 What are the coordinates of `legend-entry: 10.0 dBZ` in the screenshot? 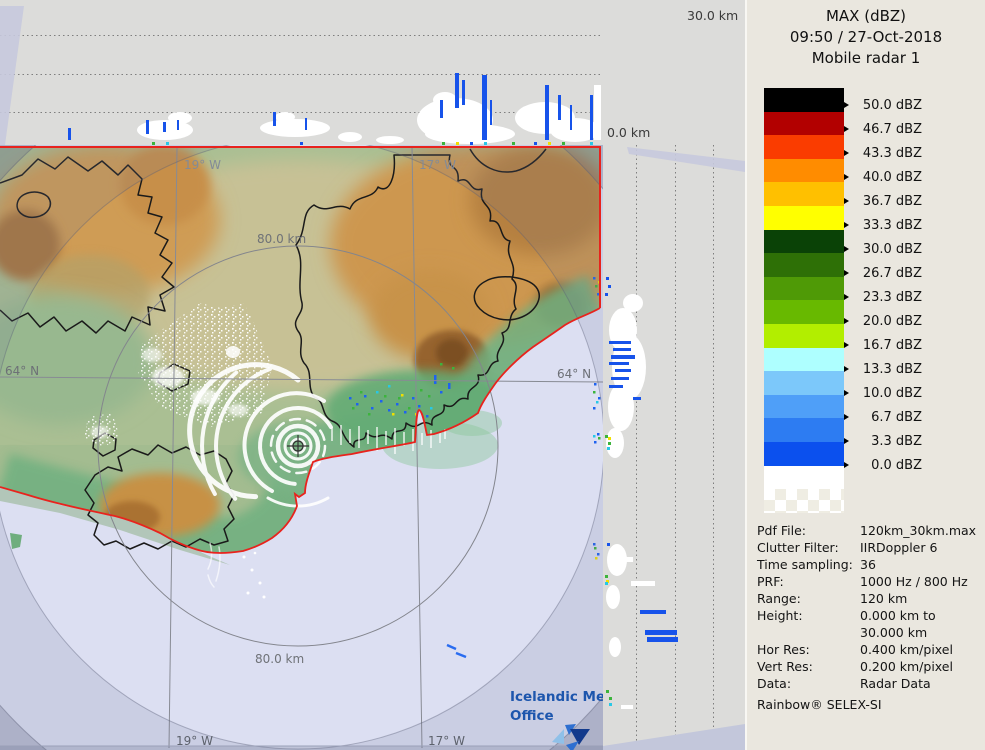 It's located at (883, 393).